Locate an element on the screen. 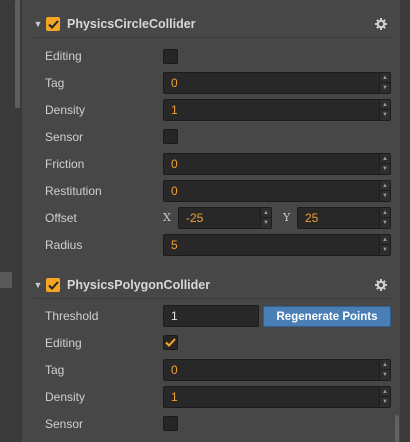 This screenshot has height=442, width=410. threshold-value: 1 is located at coordinates (174, 316).